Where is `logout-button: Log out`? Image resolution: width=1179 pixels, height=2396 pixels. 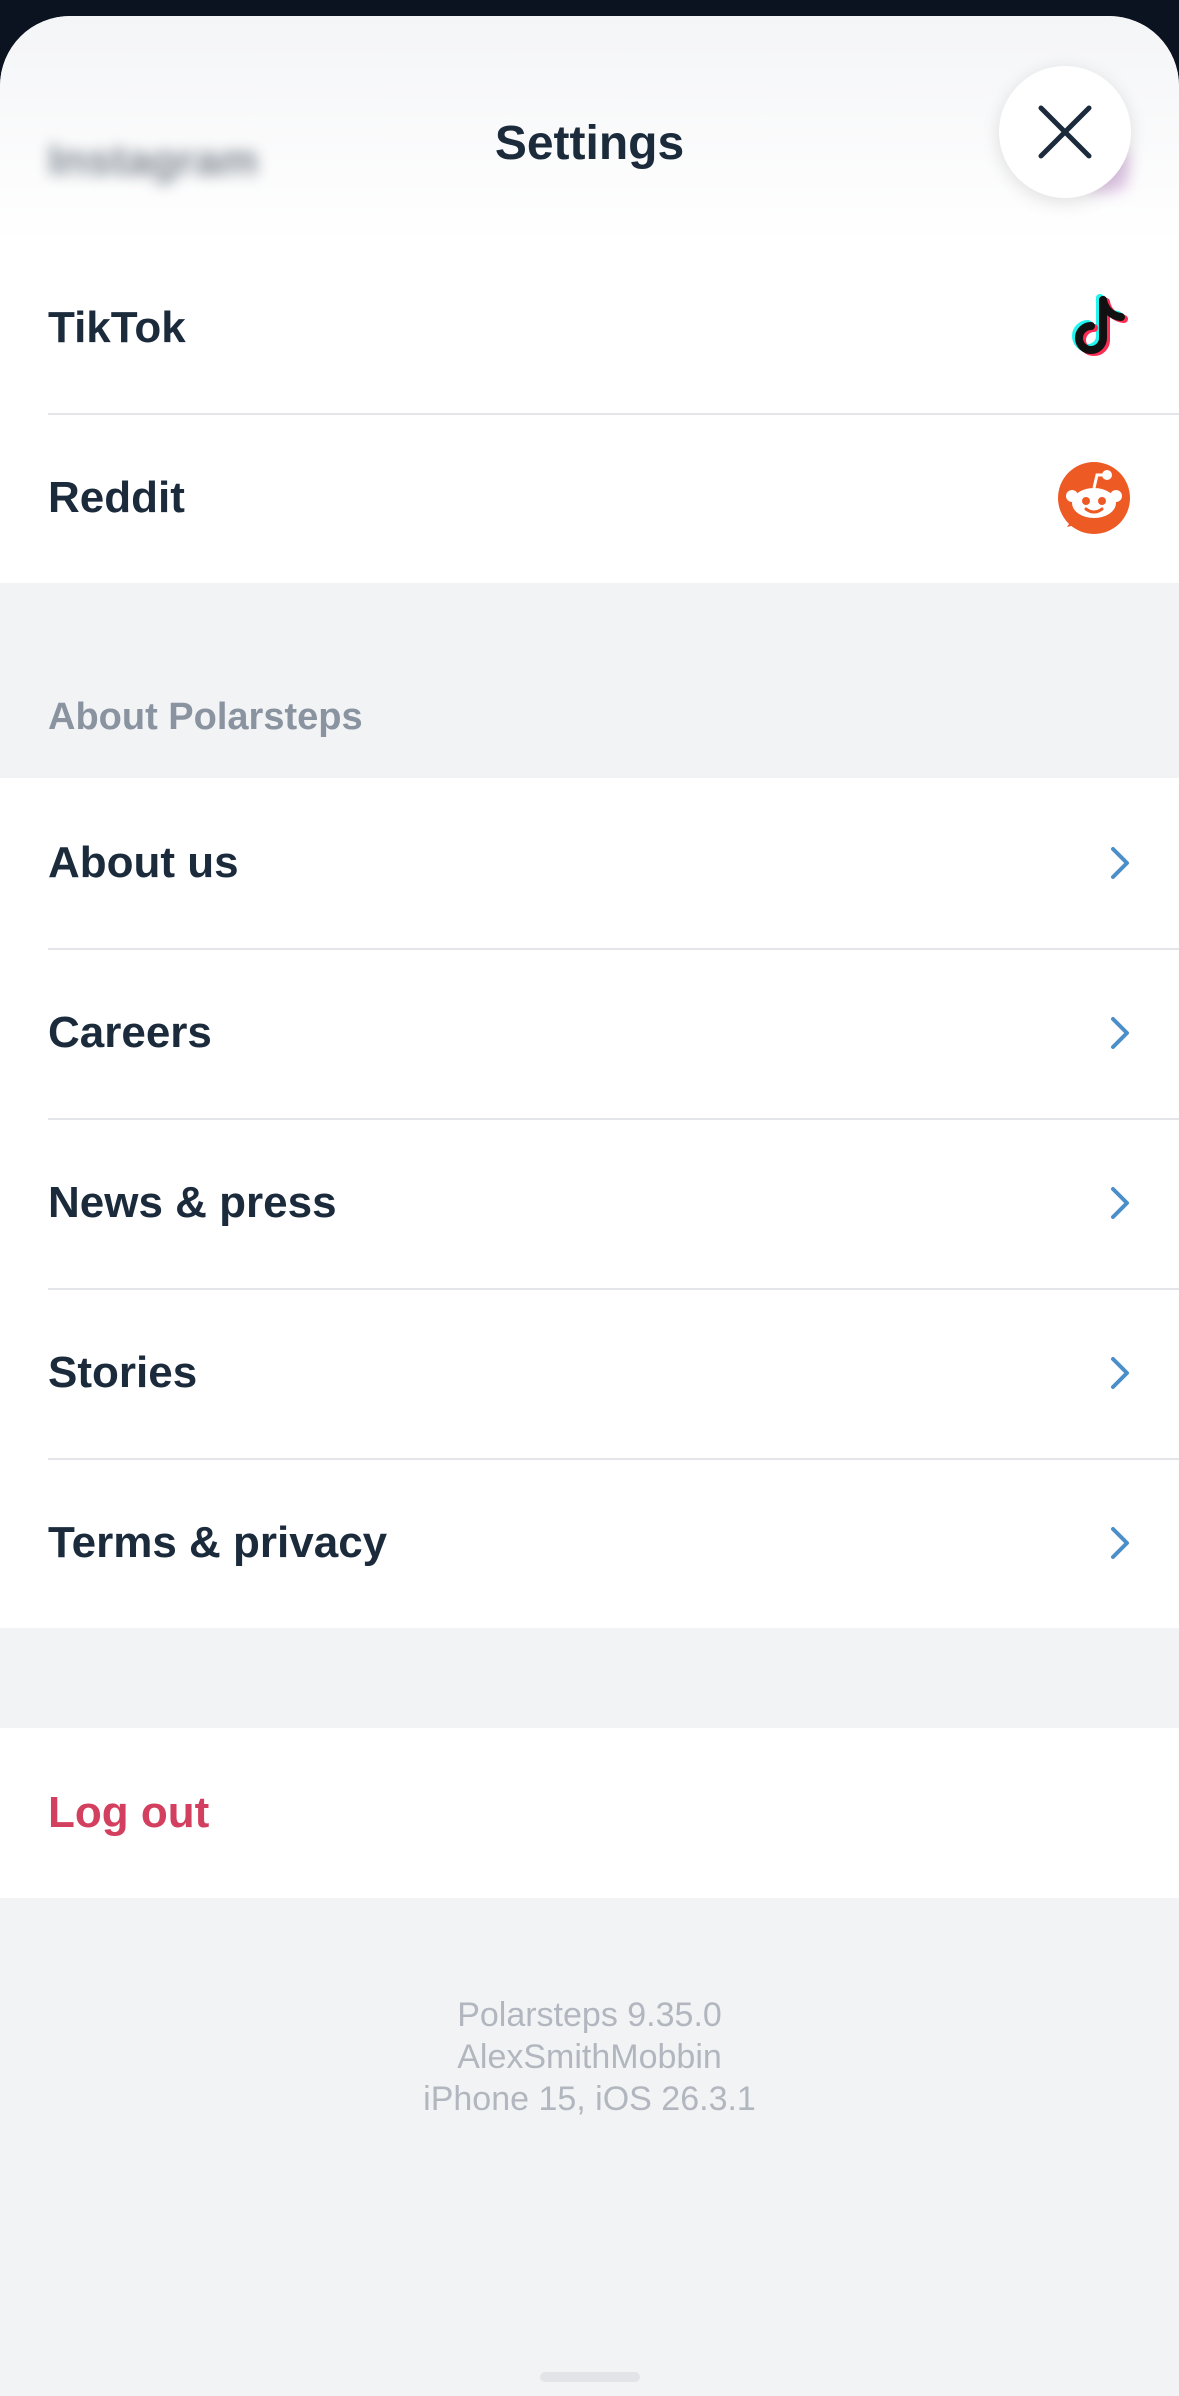
logout-button: Log out is located at coordinates (589, 1813).